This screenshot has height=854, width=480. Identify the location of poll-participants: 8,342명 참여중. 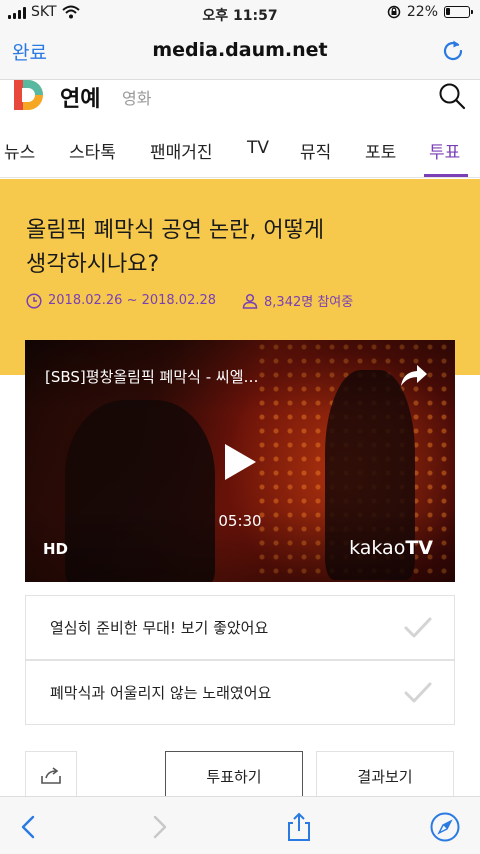
(297, 300).